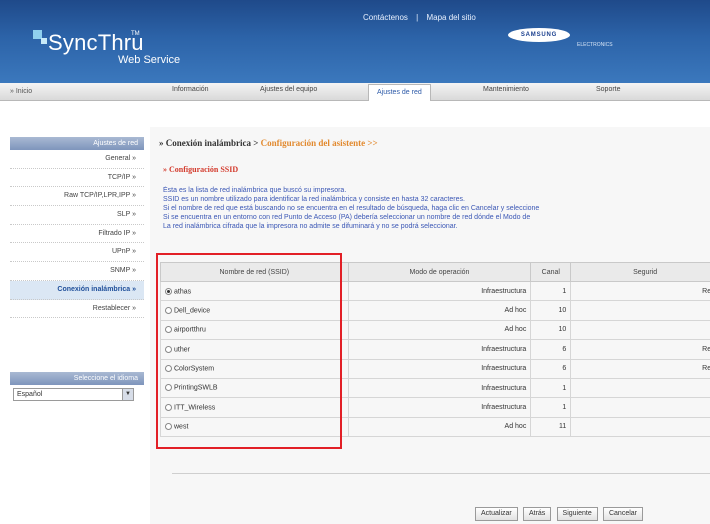 This screenshot has height=524, width=710. What do you see at coordinates (622, 514) in the screenshot?
I see `cancel-button: Cancelar` at bounding box center [622, 514].